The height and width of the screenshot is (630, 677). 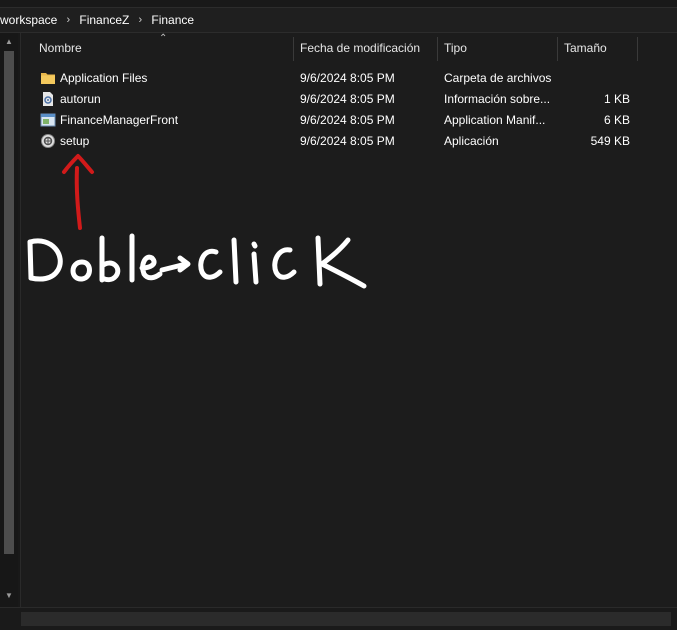 I want to click on status-bar, so click(x=338, y=618).